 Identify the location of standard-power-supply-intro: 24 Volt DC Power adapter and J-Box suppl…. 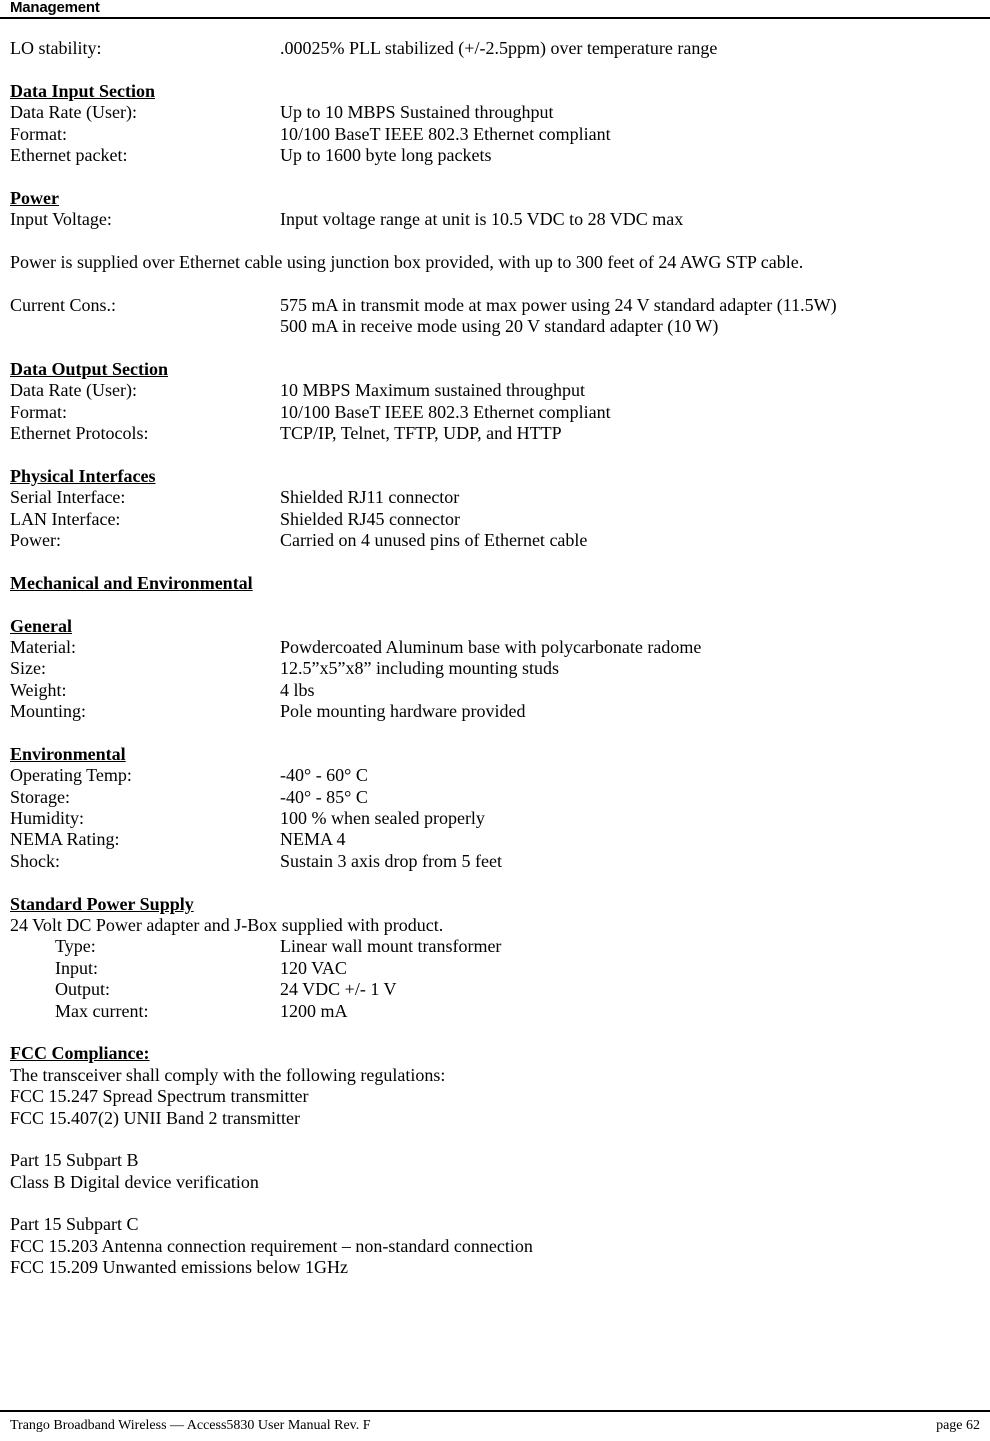
(227, 925).